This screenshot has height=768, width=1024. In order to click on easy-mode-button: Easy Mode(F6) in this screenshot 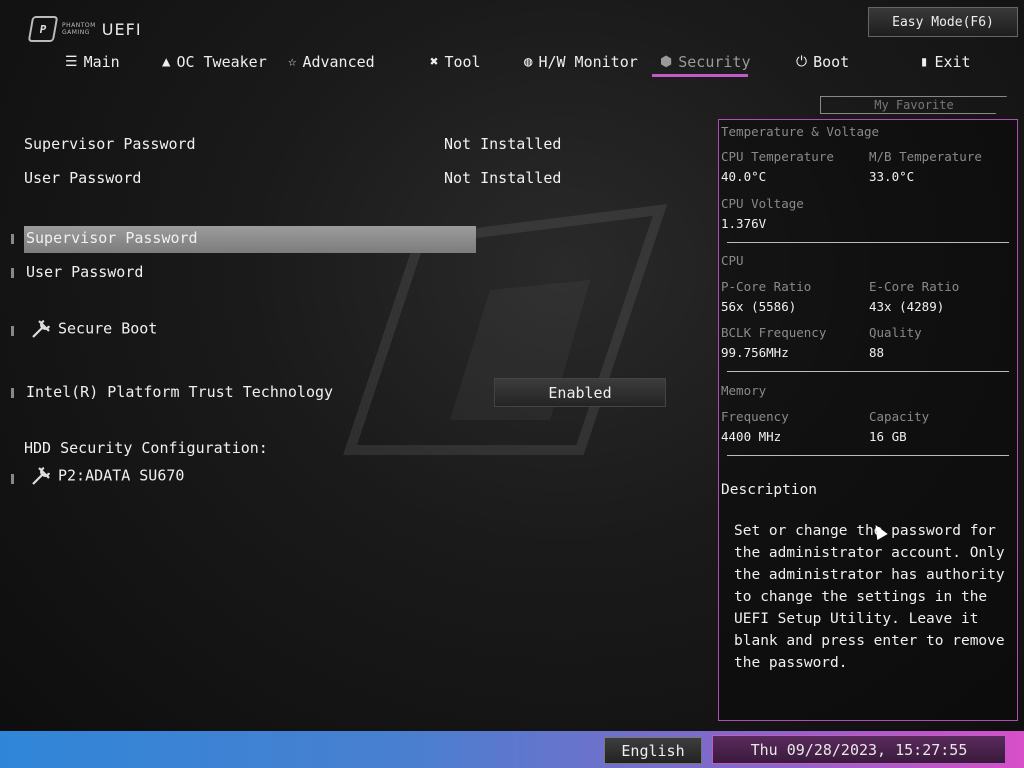, I will do `click(943, 22)`.